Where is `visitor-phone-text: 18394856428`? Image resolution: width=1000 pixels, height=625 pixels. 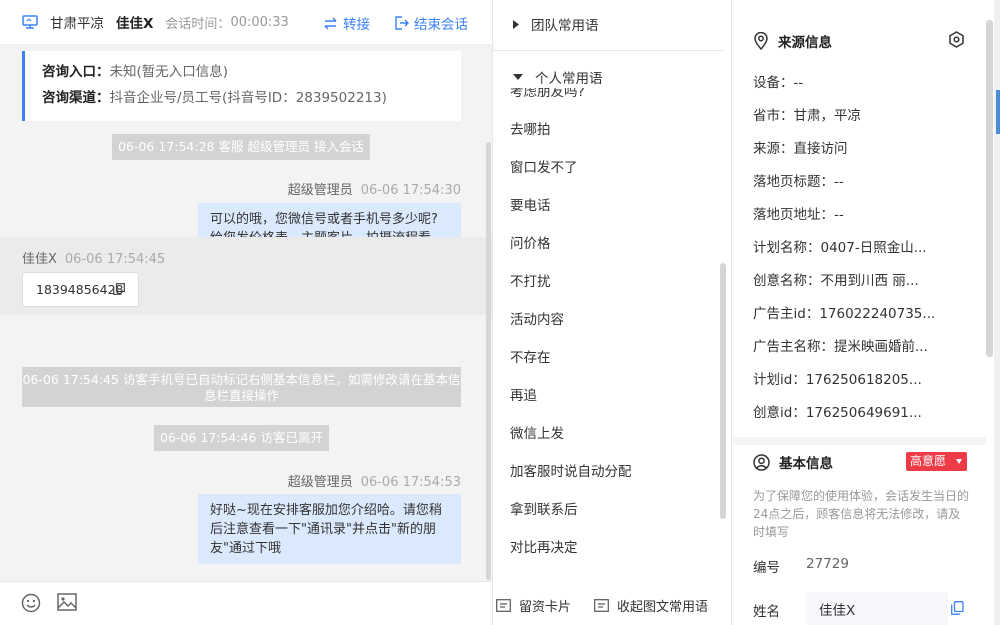
visitor-phone-text: 18394856428 is located at coordinates (80, 289).